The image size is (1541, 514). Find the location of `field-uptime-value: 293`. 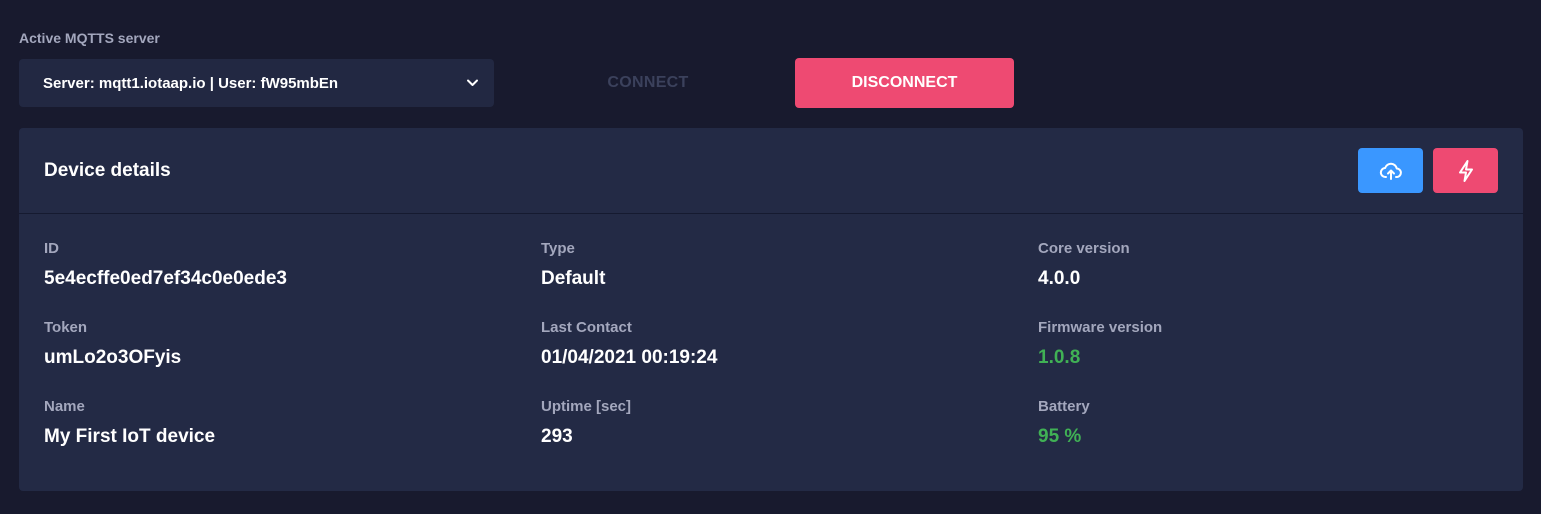

field-uptime-value: 293 is located at coordinates (557, 436).